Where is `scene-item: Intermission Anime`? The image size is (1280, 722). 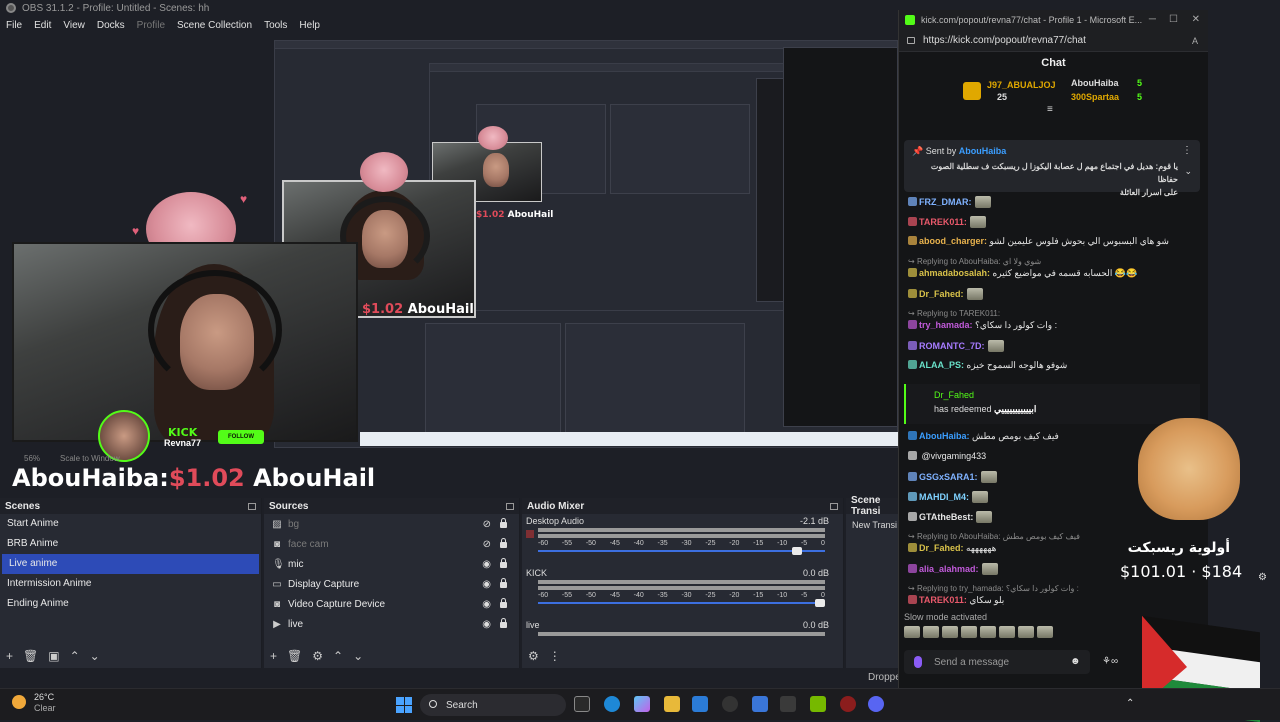
scene-item: Intermission Anime is located at coordinates (130, 584).